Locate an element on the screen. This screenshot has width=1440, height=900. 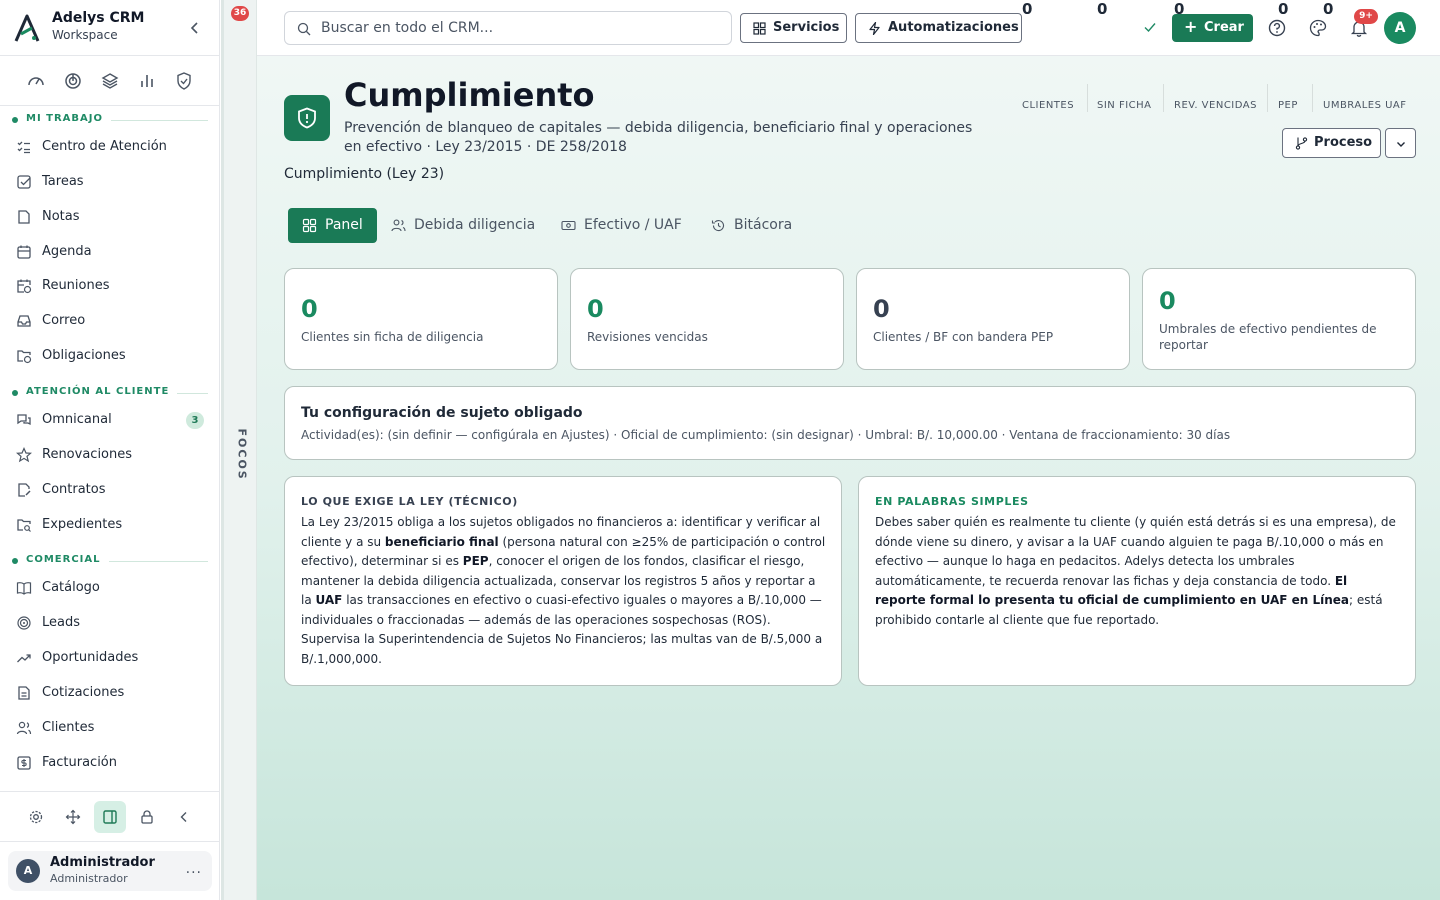
automations-button: Automatizaciones is located at coordinates (938, 28).